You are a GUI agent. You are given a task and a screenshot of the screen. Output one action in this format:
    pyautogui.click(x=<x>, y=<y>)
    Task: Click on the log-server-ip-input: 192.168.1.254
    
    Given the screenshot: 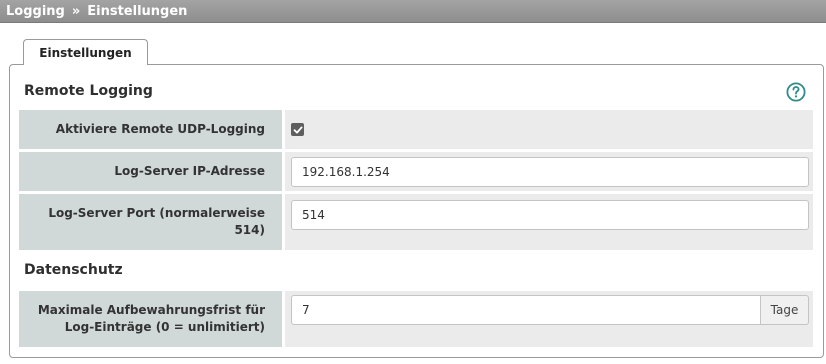 What is the action you would take?
    pyautogui.click(x=550, y=171)
    